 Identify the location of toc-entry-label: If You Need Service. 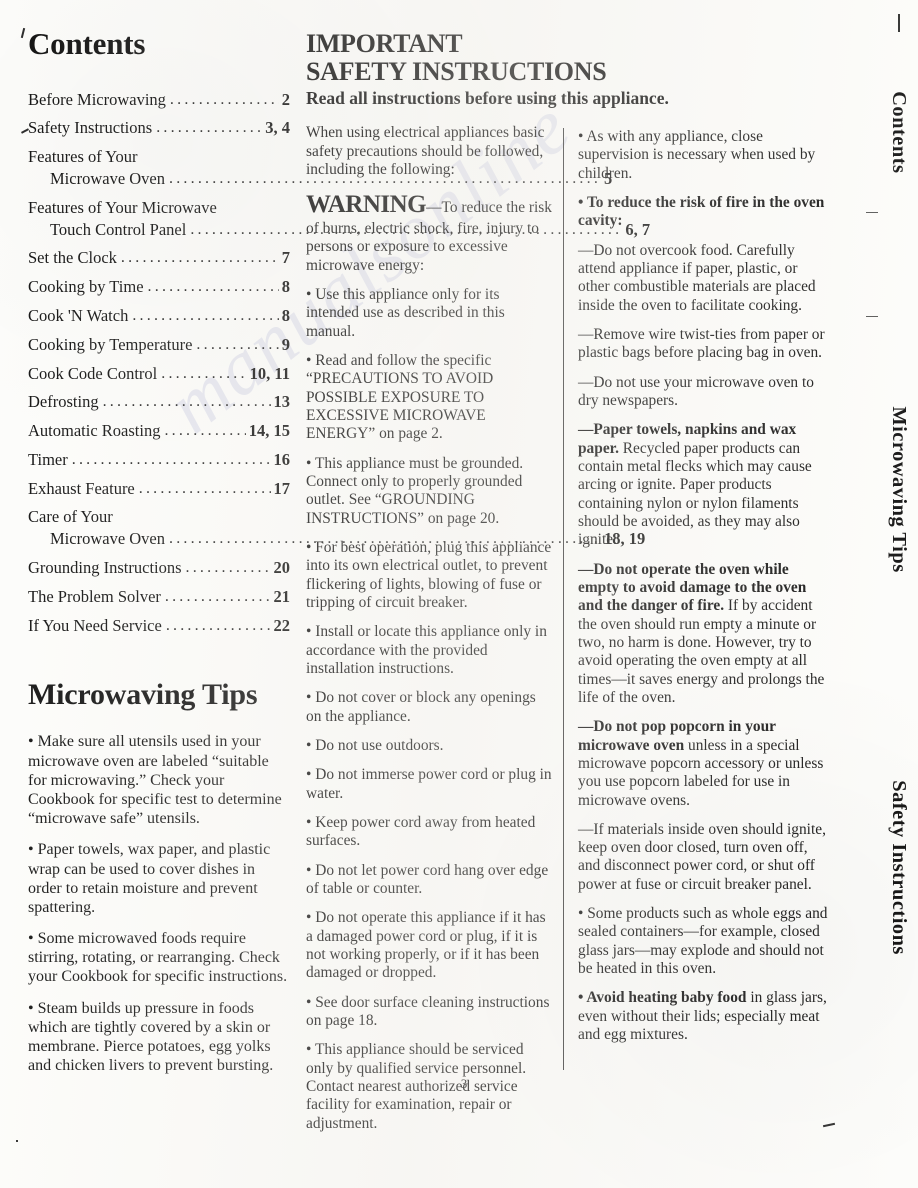
(95, 625).